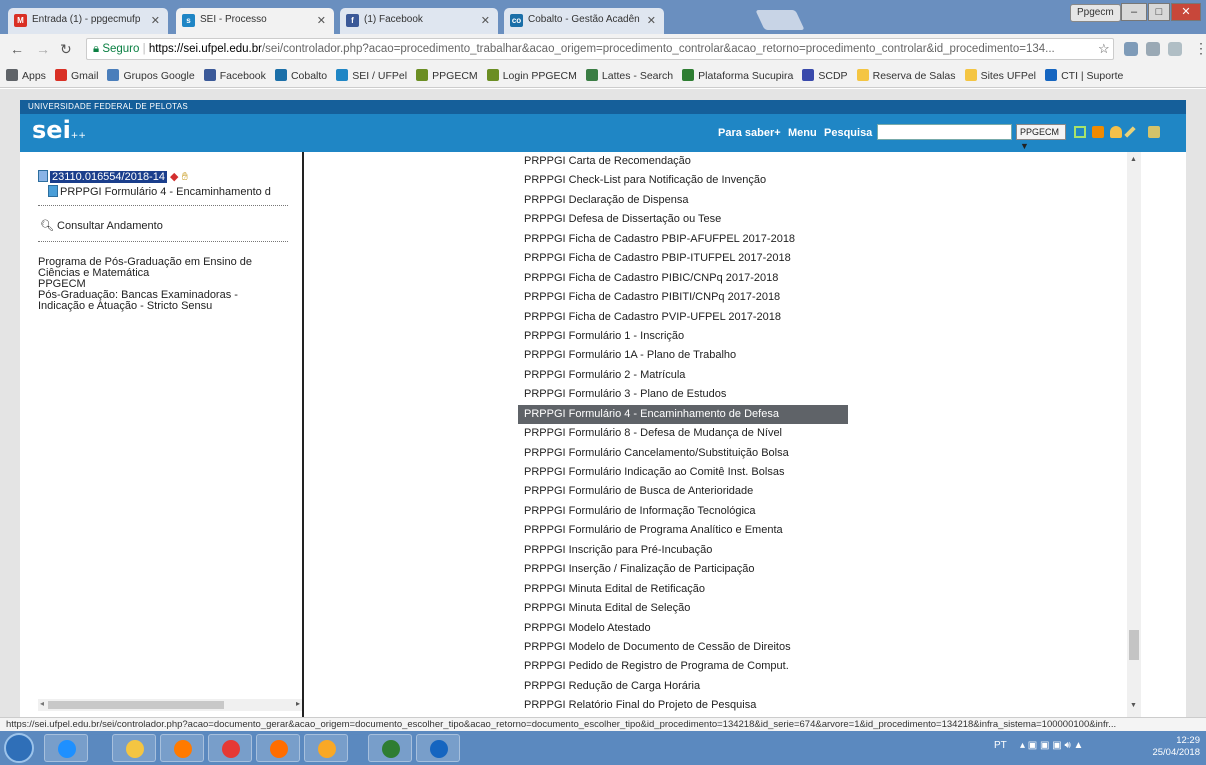  What do you see at coordinates (828, 686) in the screenshot?
I see `document-type-item: PRPPGI Redução de Carga Horária` at bounding box center [828, 686].